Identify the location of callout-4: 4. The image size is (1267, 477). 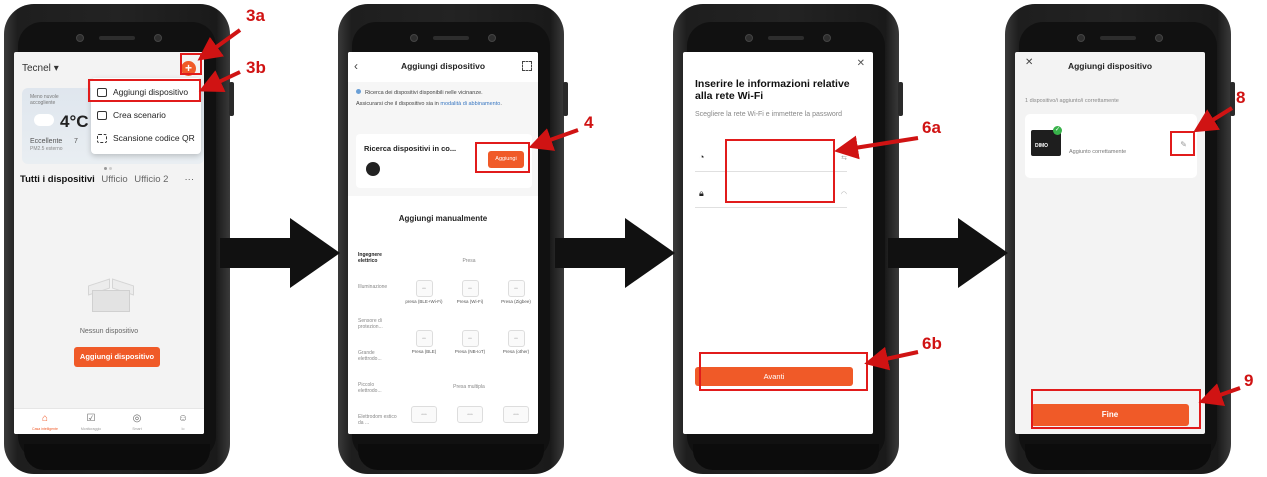
(589, 122).